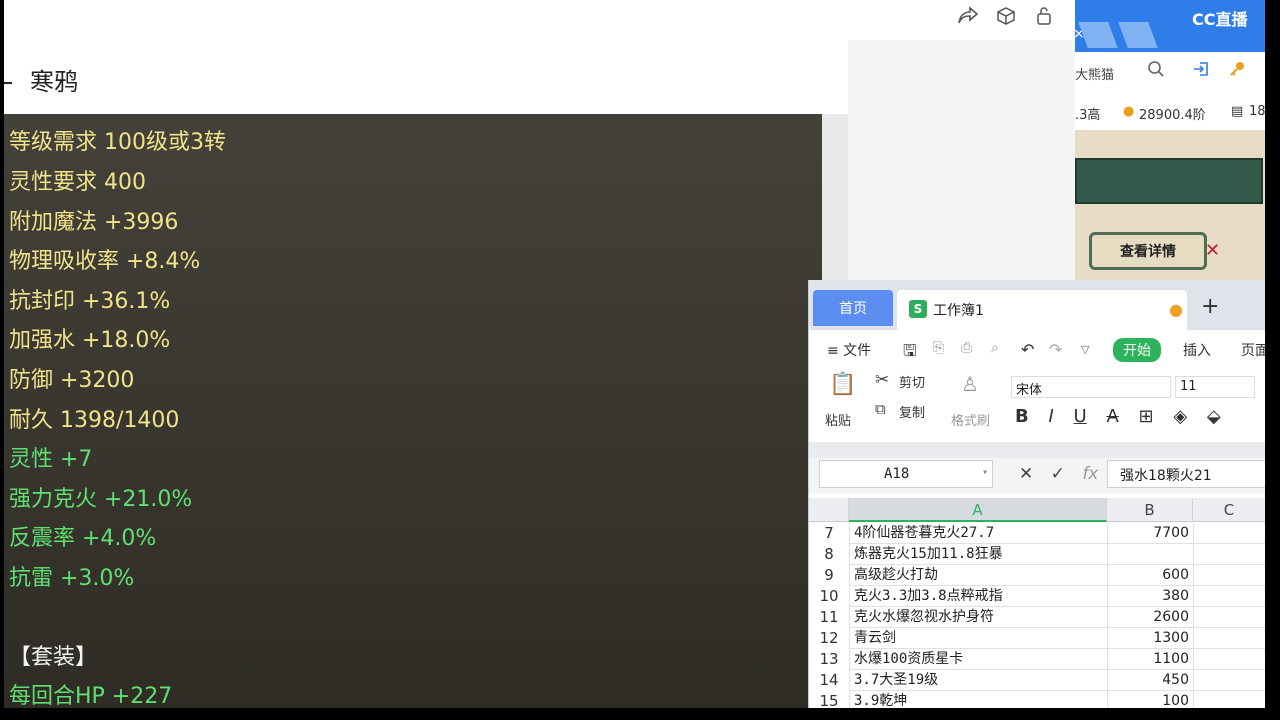  I want to click on paste-icon: 📋, so click(842, 384).